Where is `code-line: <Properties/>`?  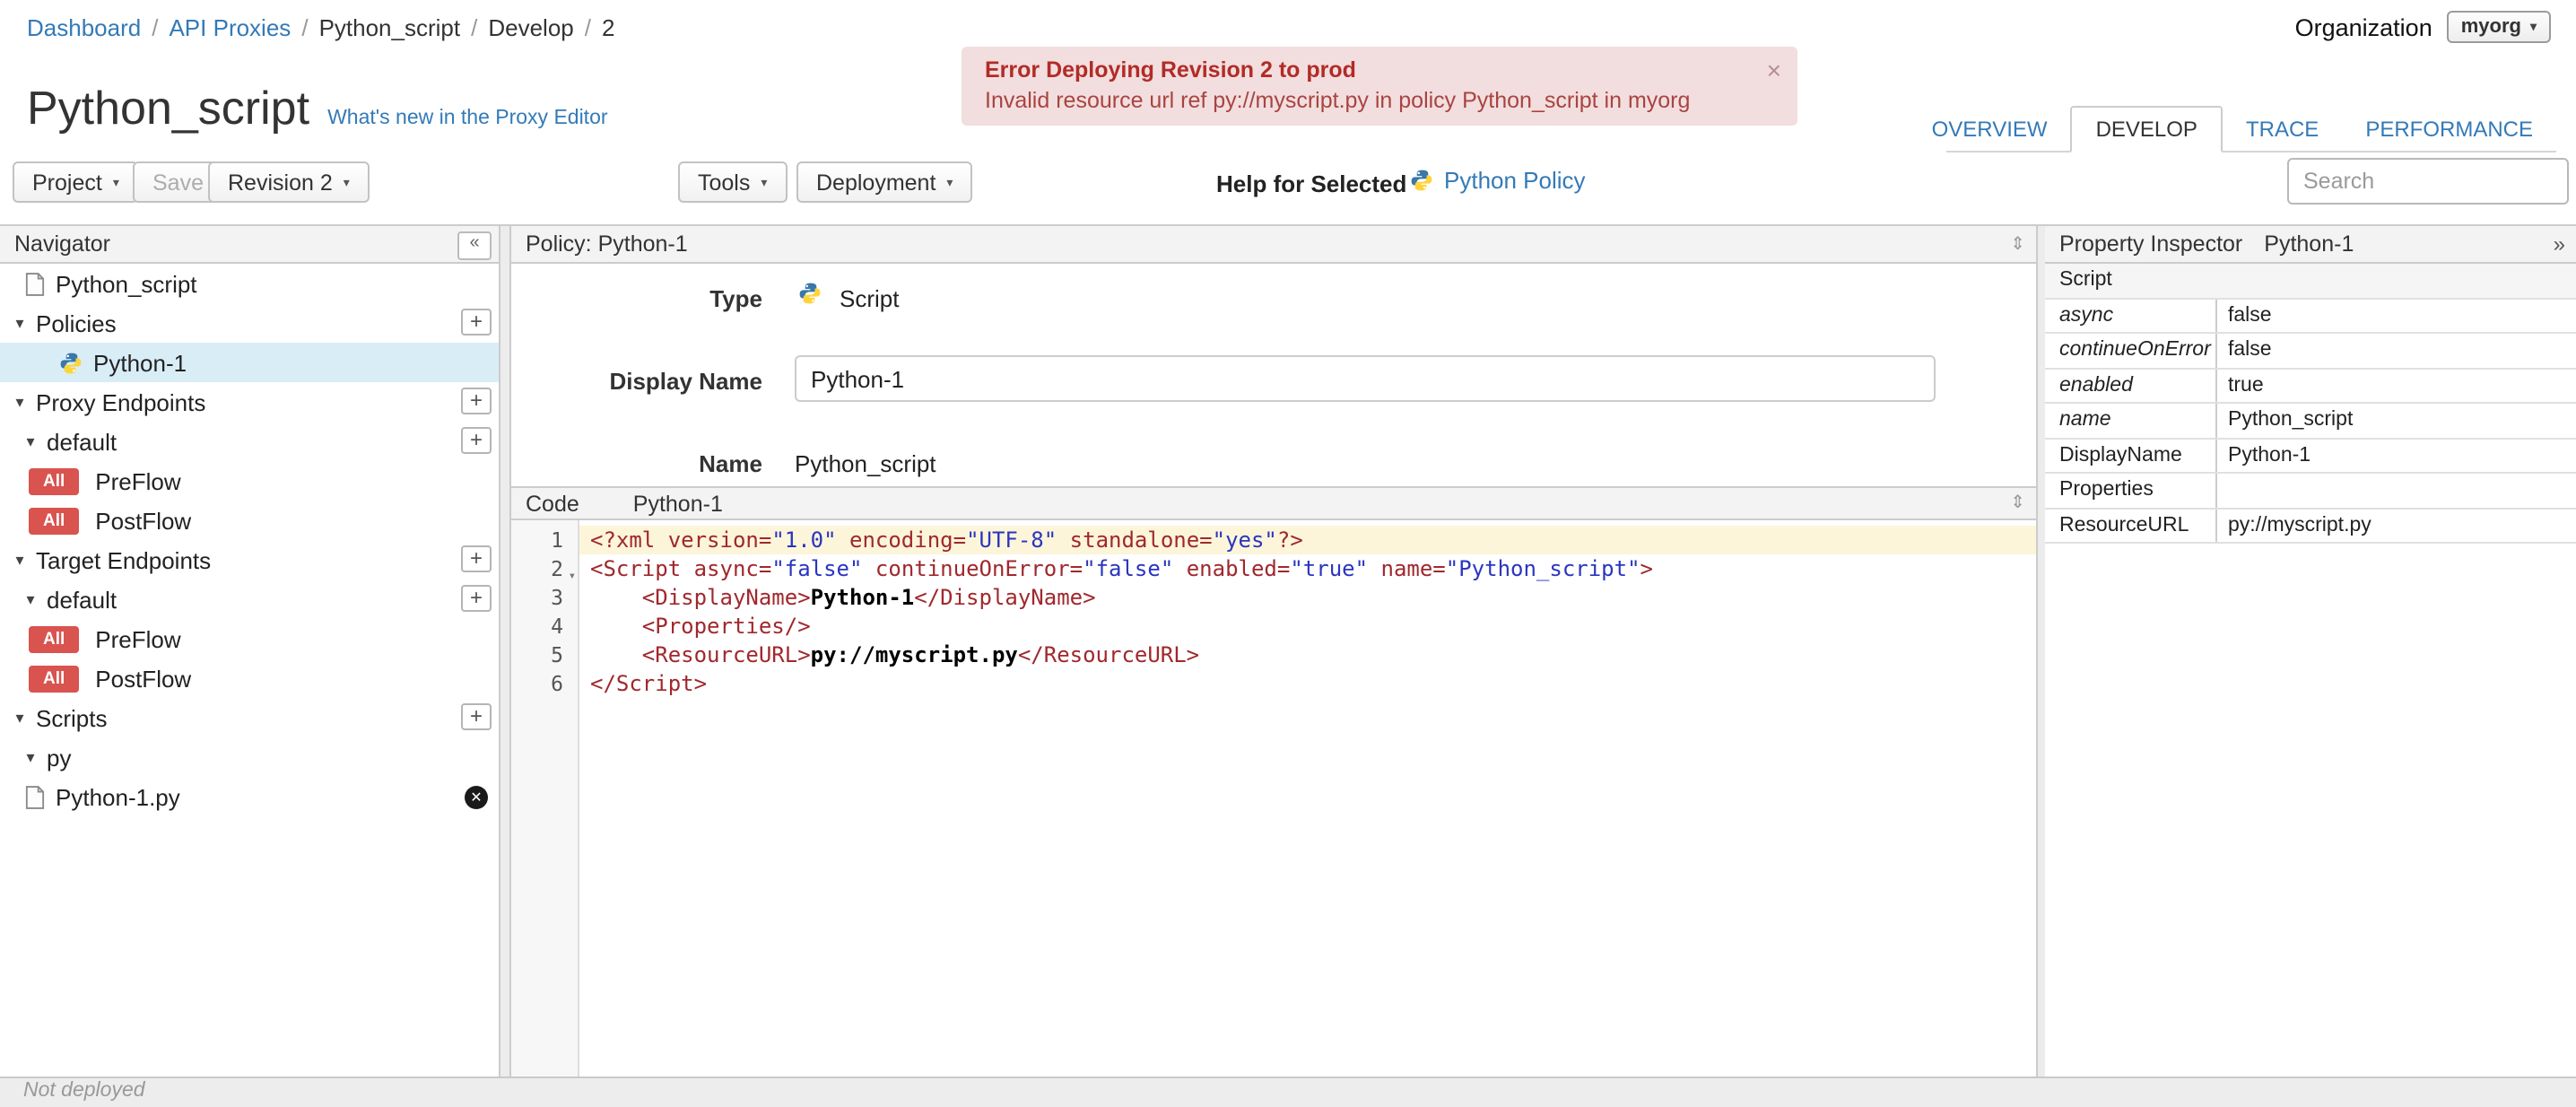
code-line: <Properties/> is located at coordinates (1307, 626).